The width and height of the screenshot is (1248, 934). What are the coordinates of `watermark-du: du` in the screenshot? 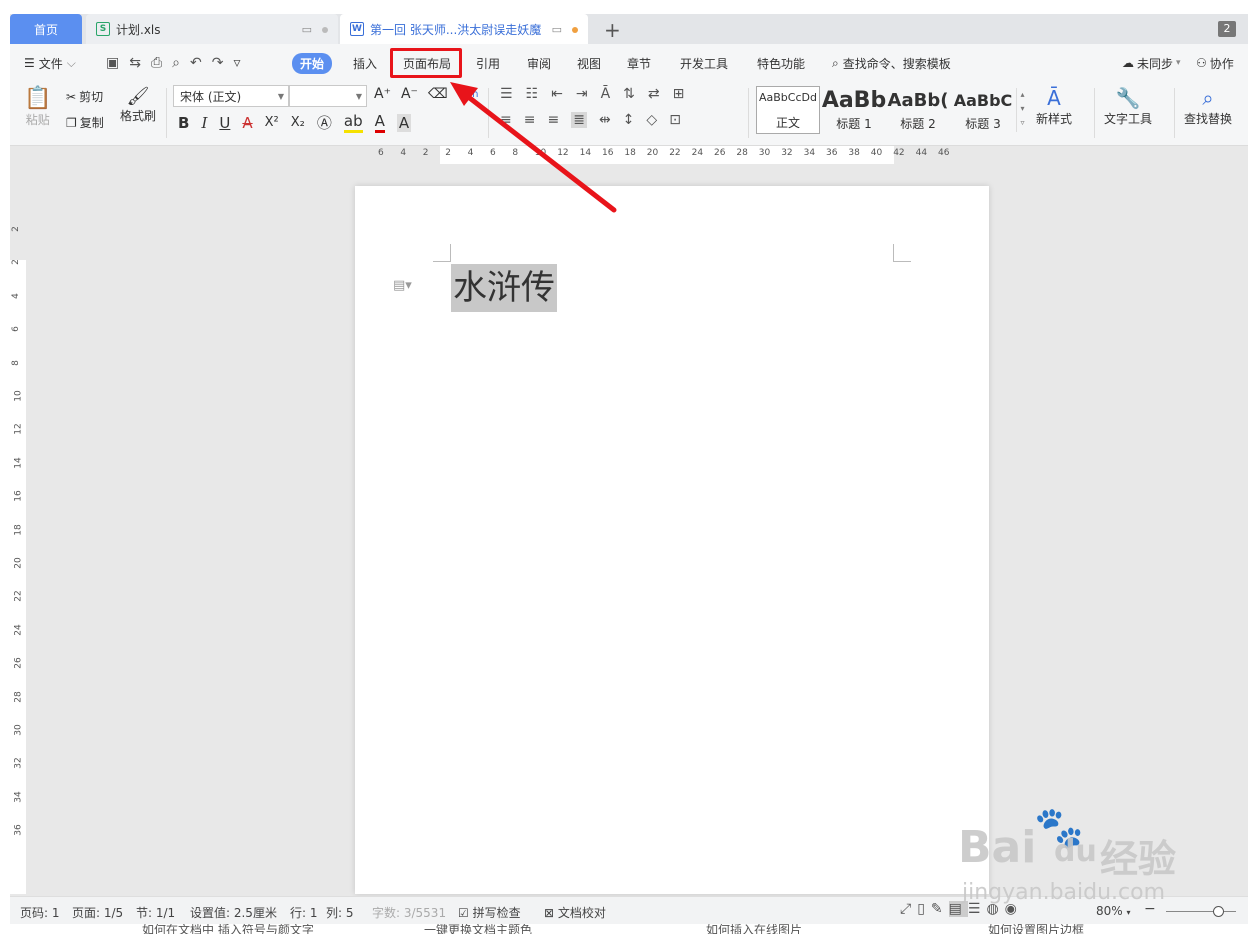 It's located at (1075, 851).